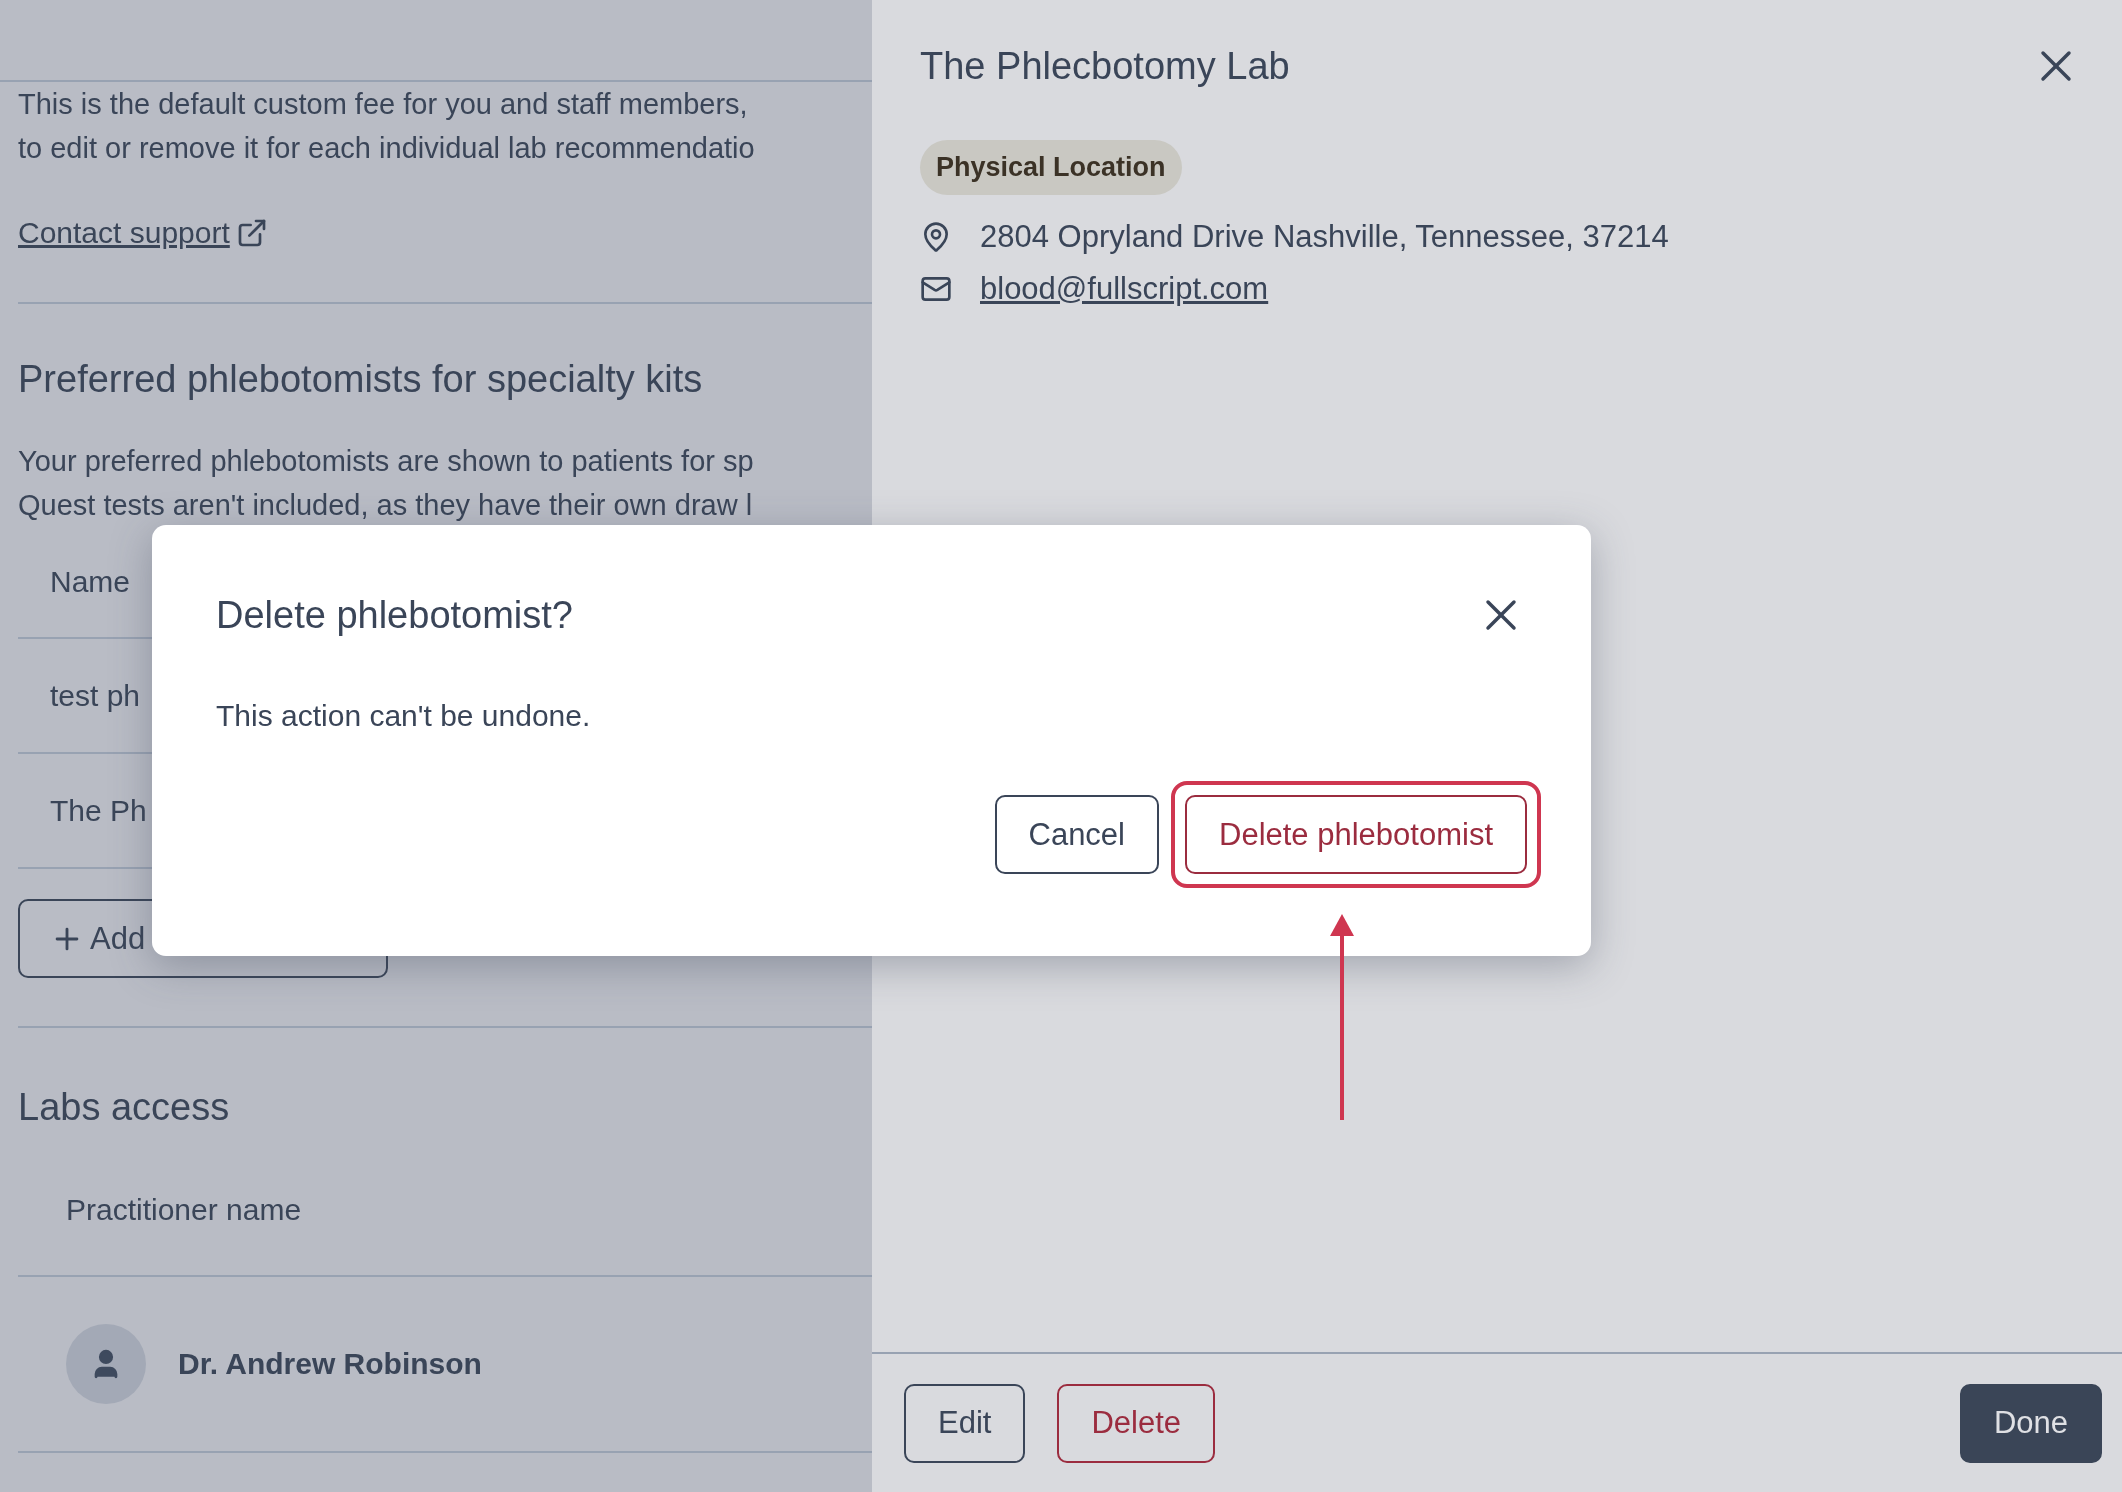 The image size is (2122, 1492). Describe the element at coordinates (98, 810) in the screenshot. I see `table-cell: The Ph` at that location.